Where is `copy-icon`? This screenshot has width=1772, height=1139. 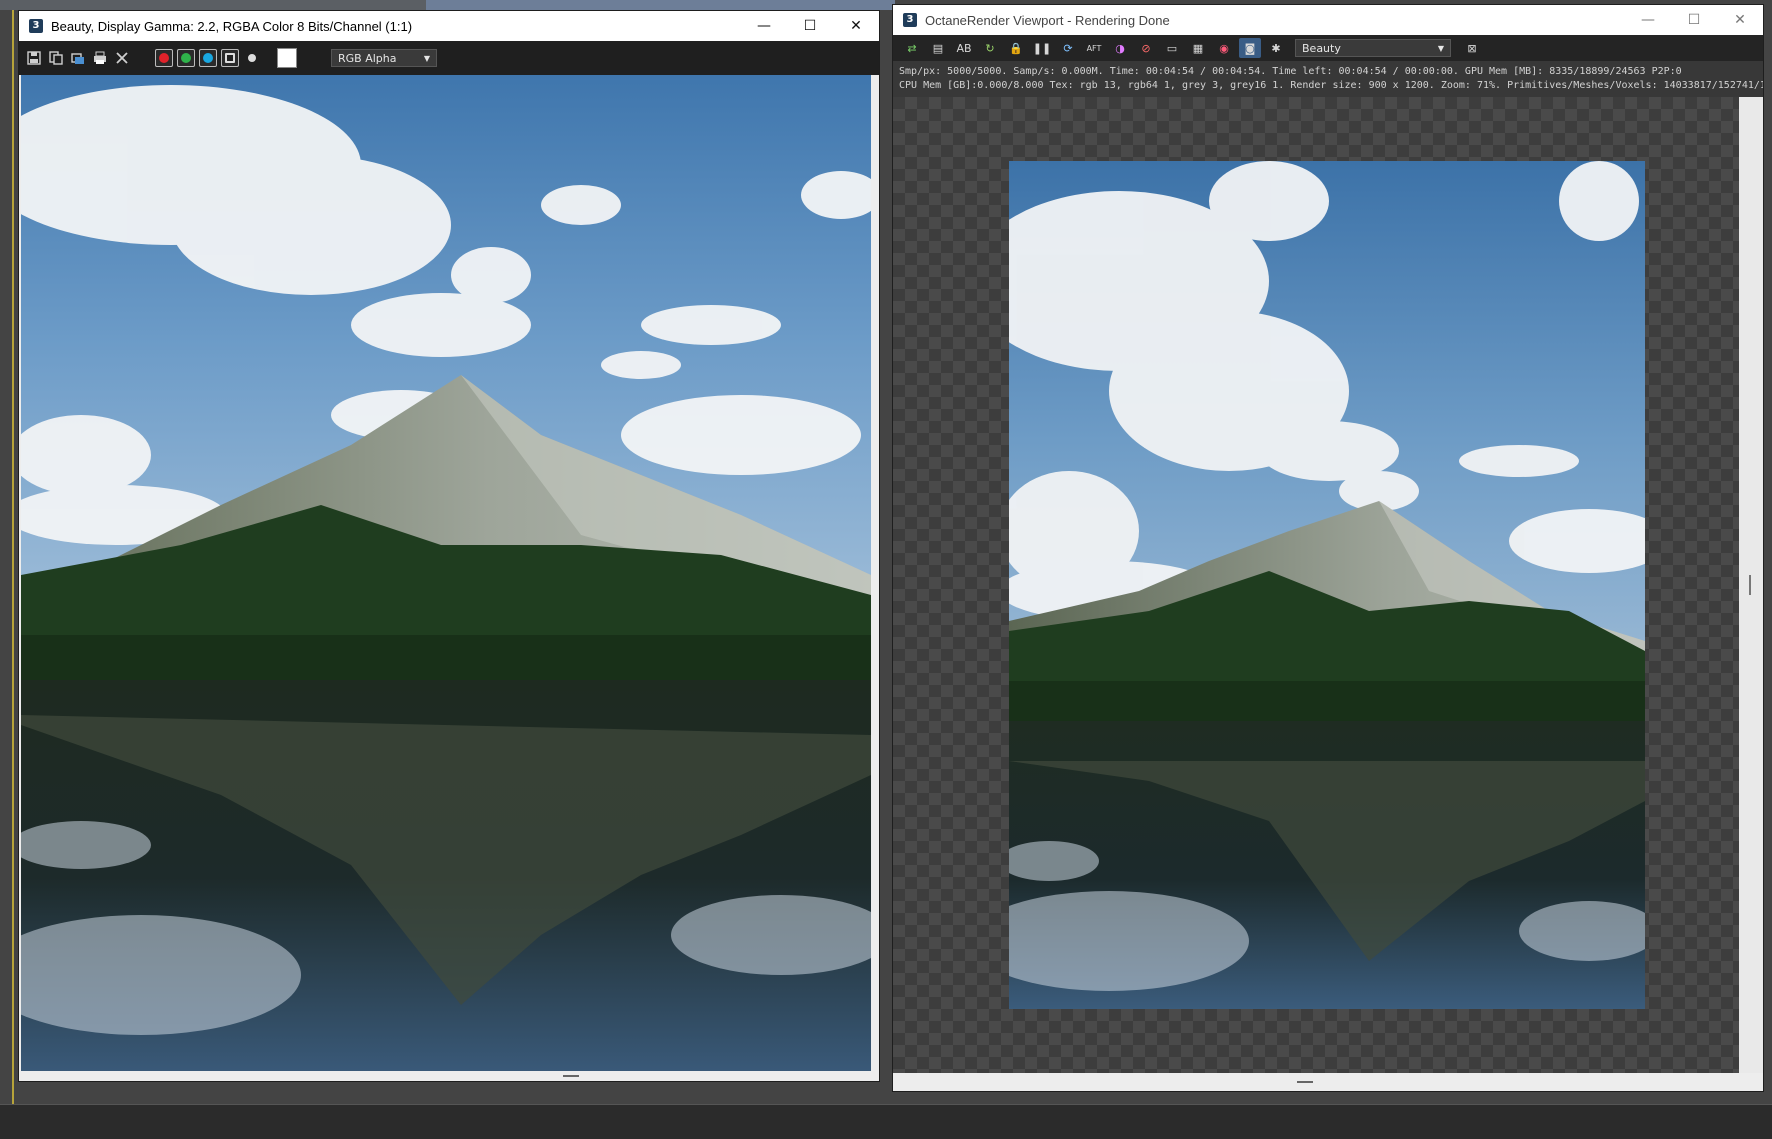
copy-icon is located at coordinates (56, 58).